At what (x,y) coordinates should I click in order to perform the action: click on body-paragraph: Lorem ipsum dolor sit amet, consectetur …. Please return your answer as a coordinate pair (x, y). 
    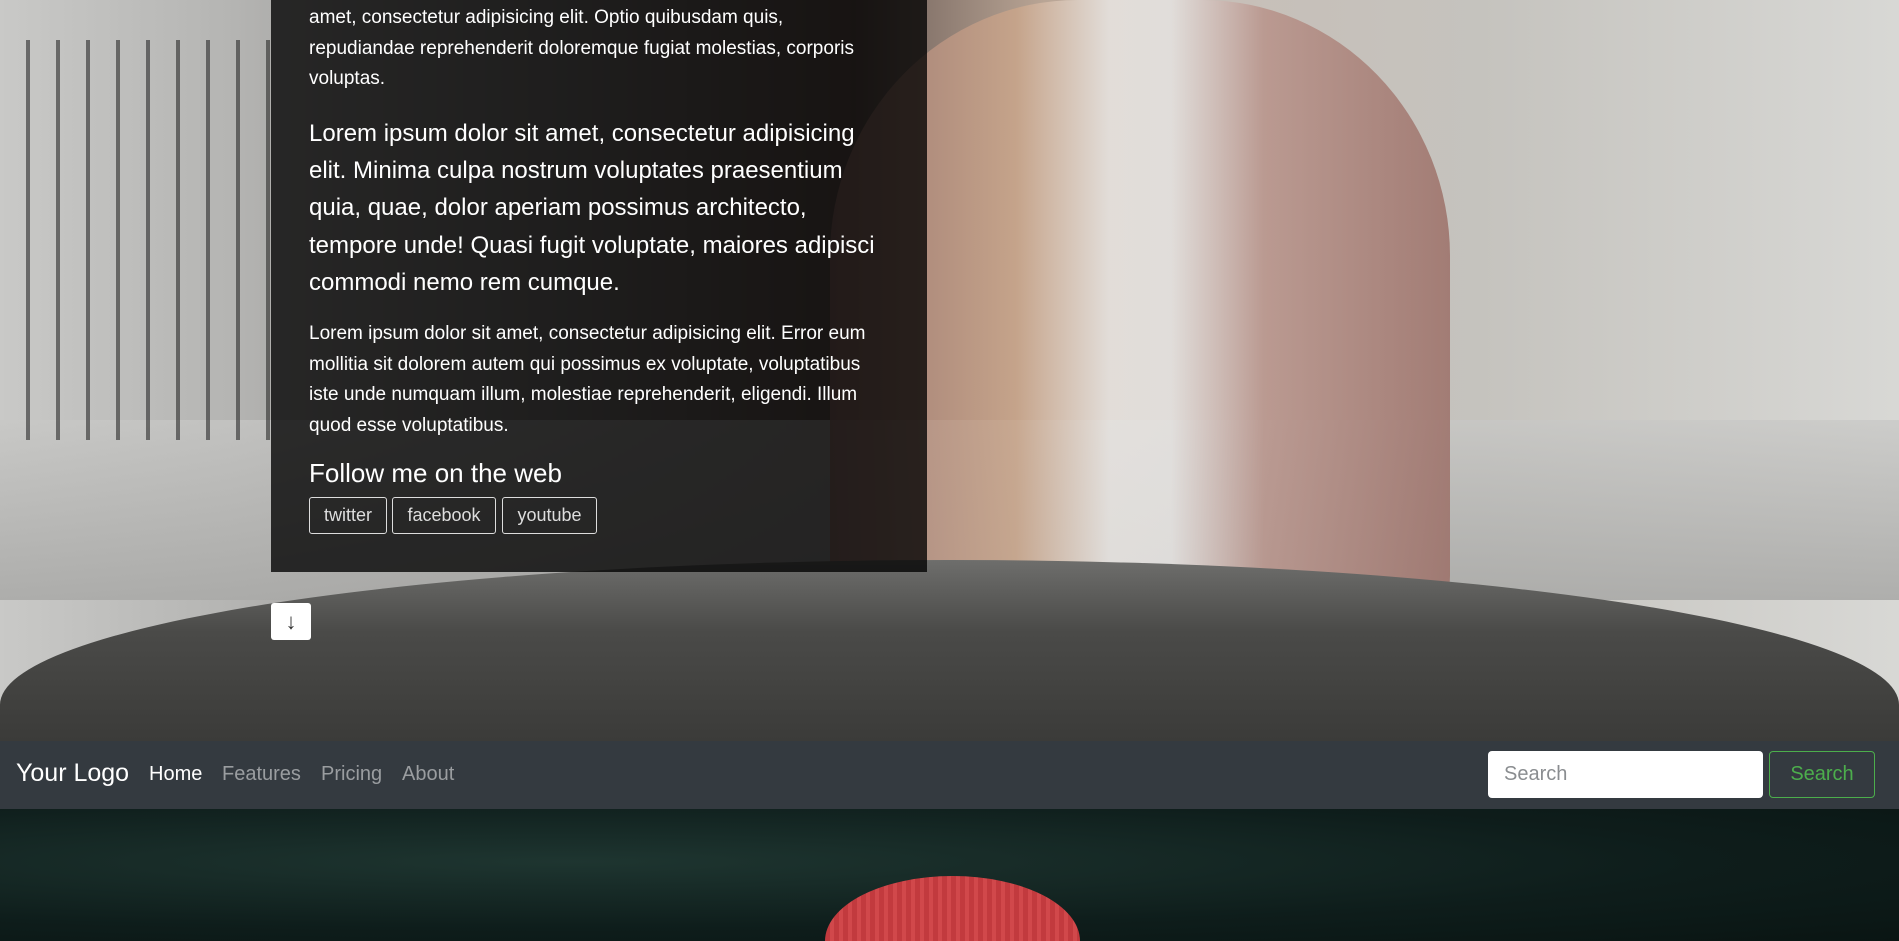
    Looking at the image, I should click on (587, 379).